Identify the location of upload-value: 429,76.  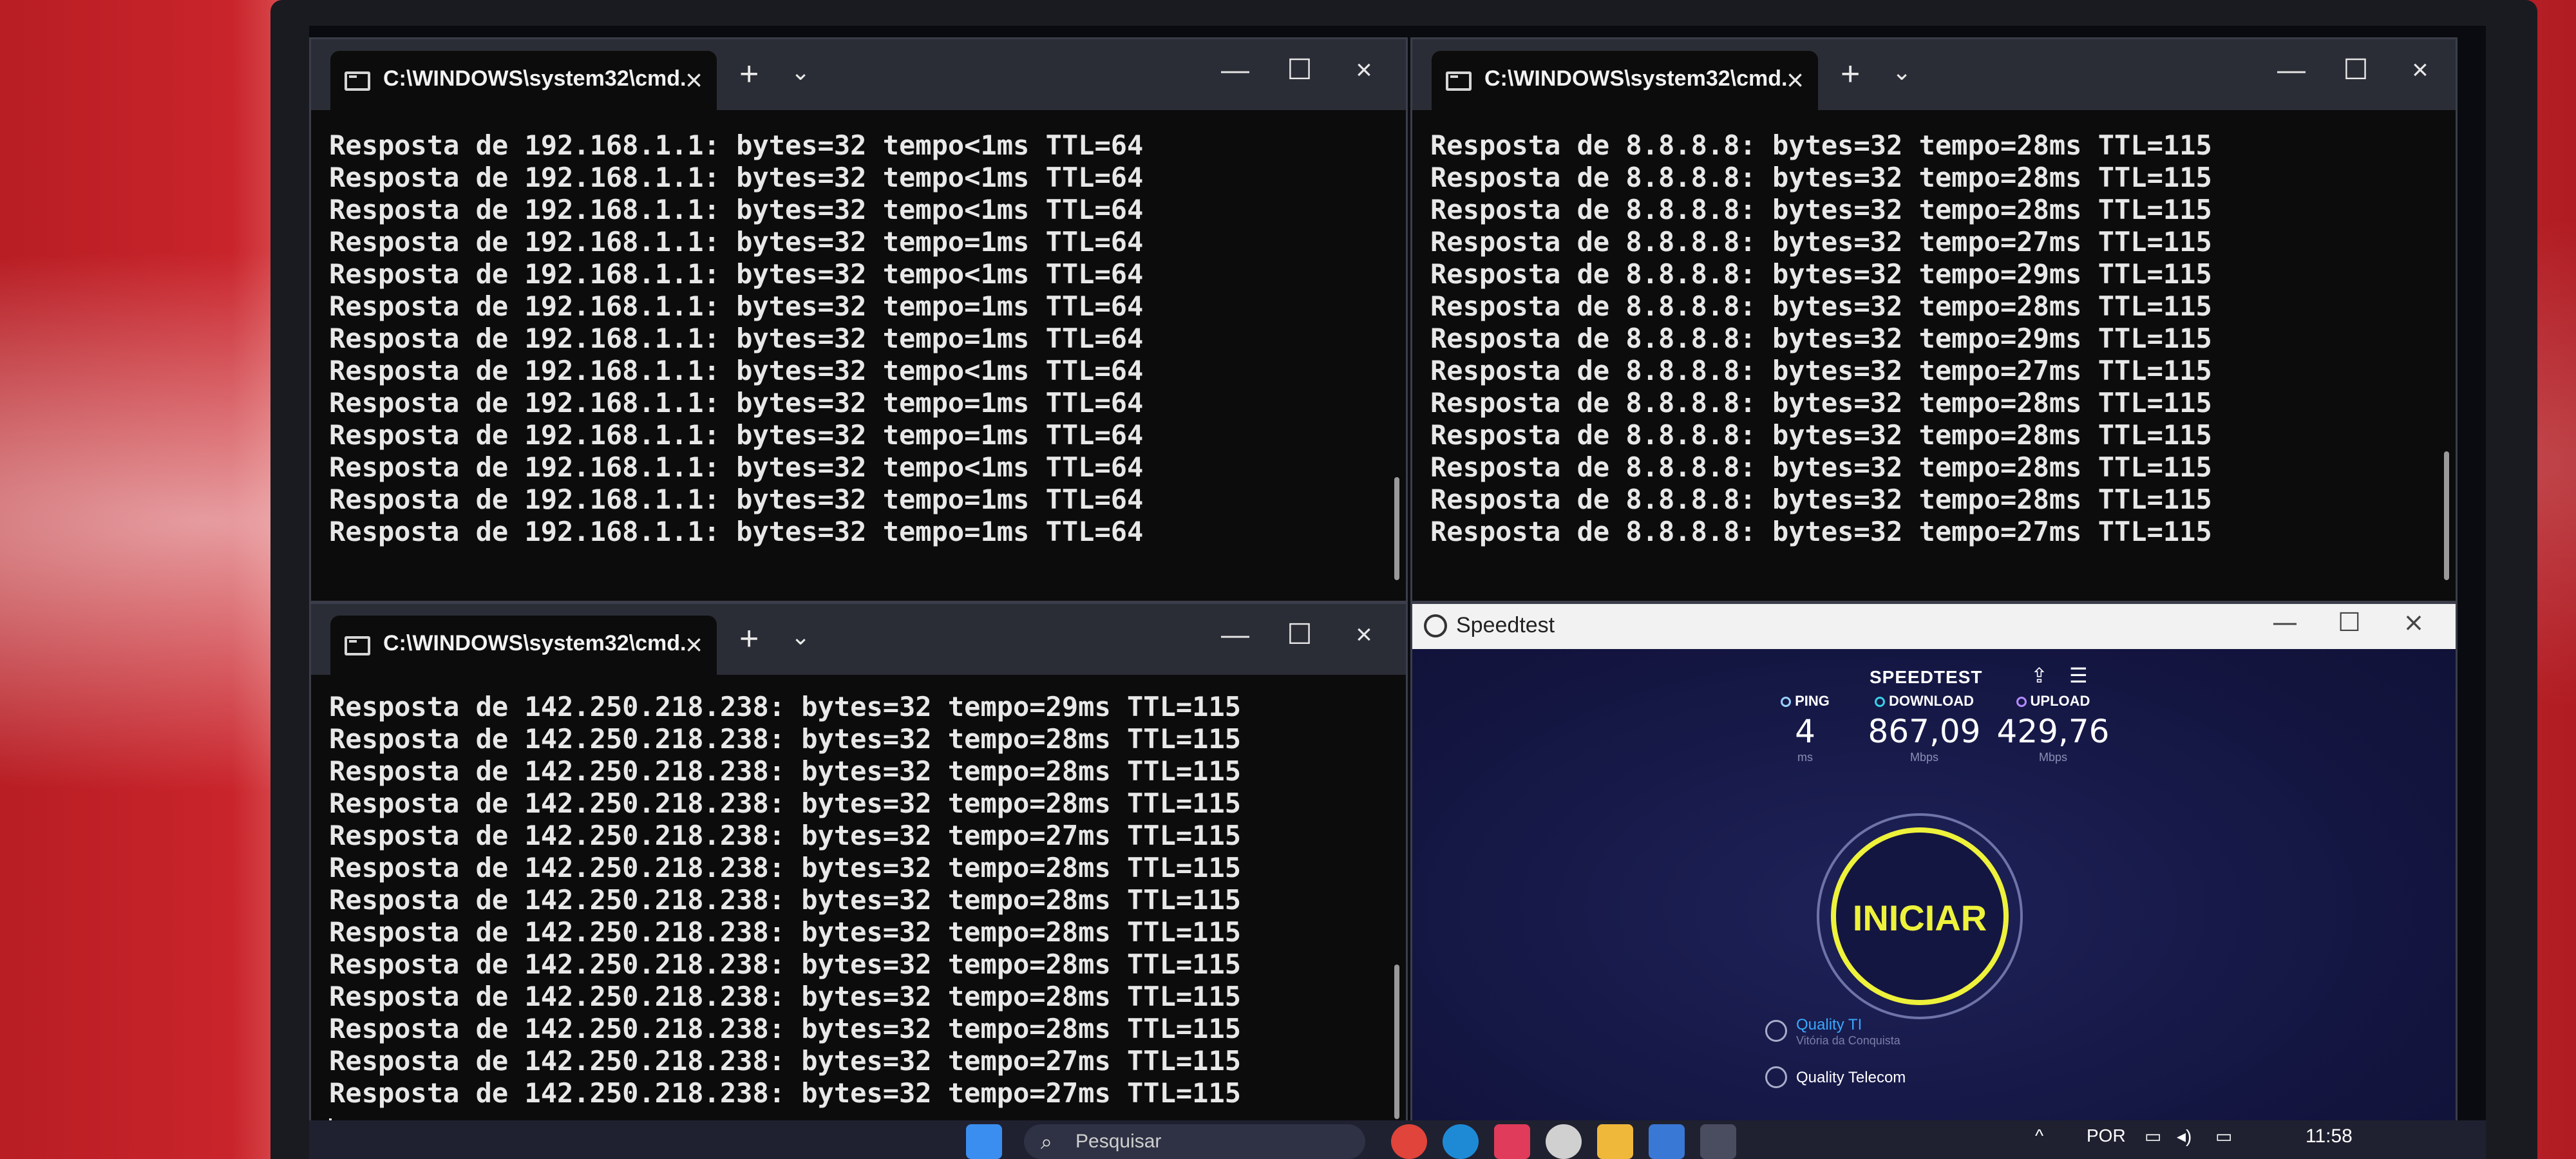
(2053, 731).